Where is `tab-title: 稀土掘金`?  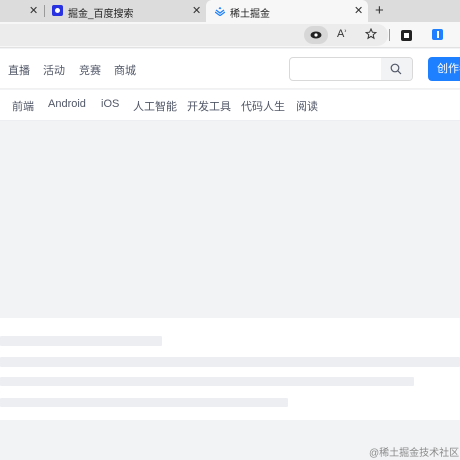
tab-title: 稀土掘金 is located at coordinates (250, 14).